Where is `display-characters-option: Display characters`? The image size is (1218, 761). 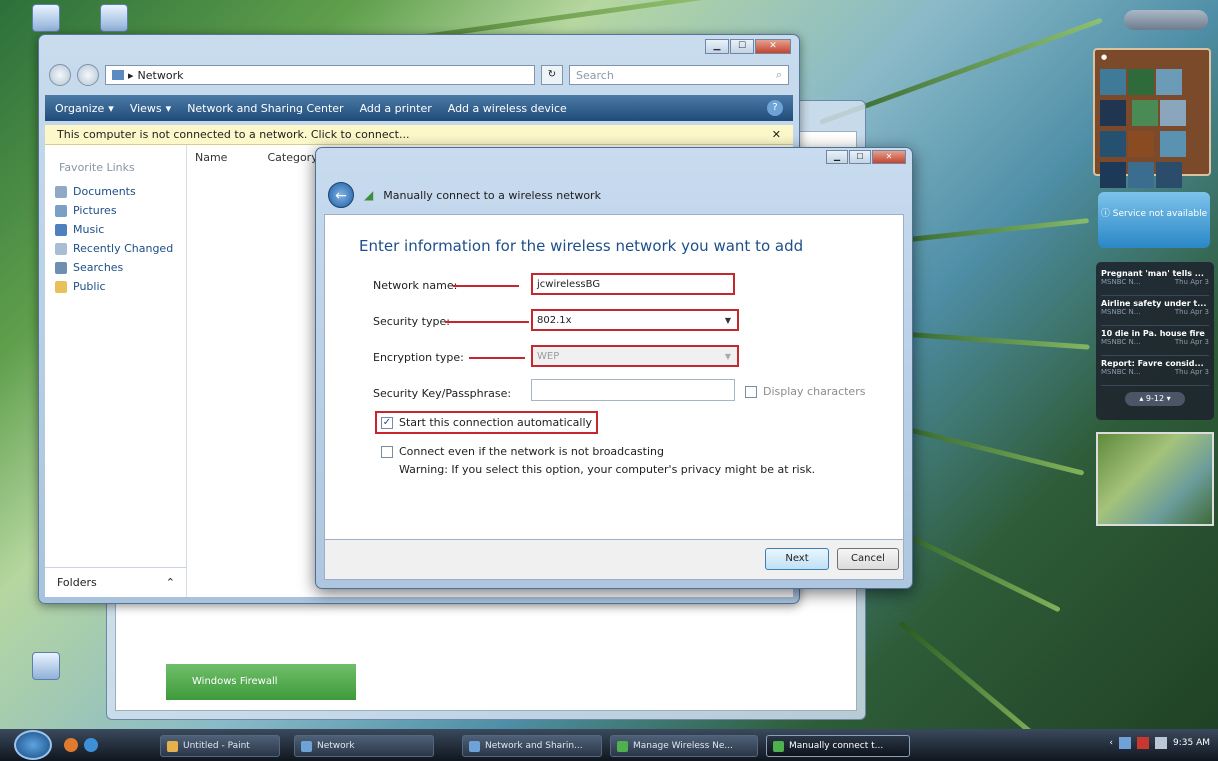 display-characters-option: Display characters is located at coordinates (805, 391).